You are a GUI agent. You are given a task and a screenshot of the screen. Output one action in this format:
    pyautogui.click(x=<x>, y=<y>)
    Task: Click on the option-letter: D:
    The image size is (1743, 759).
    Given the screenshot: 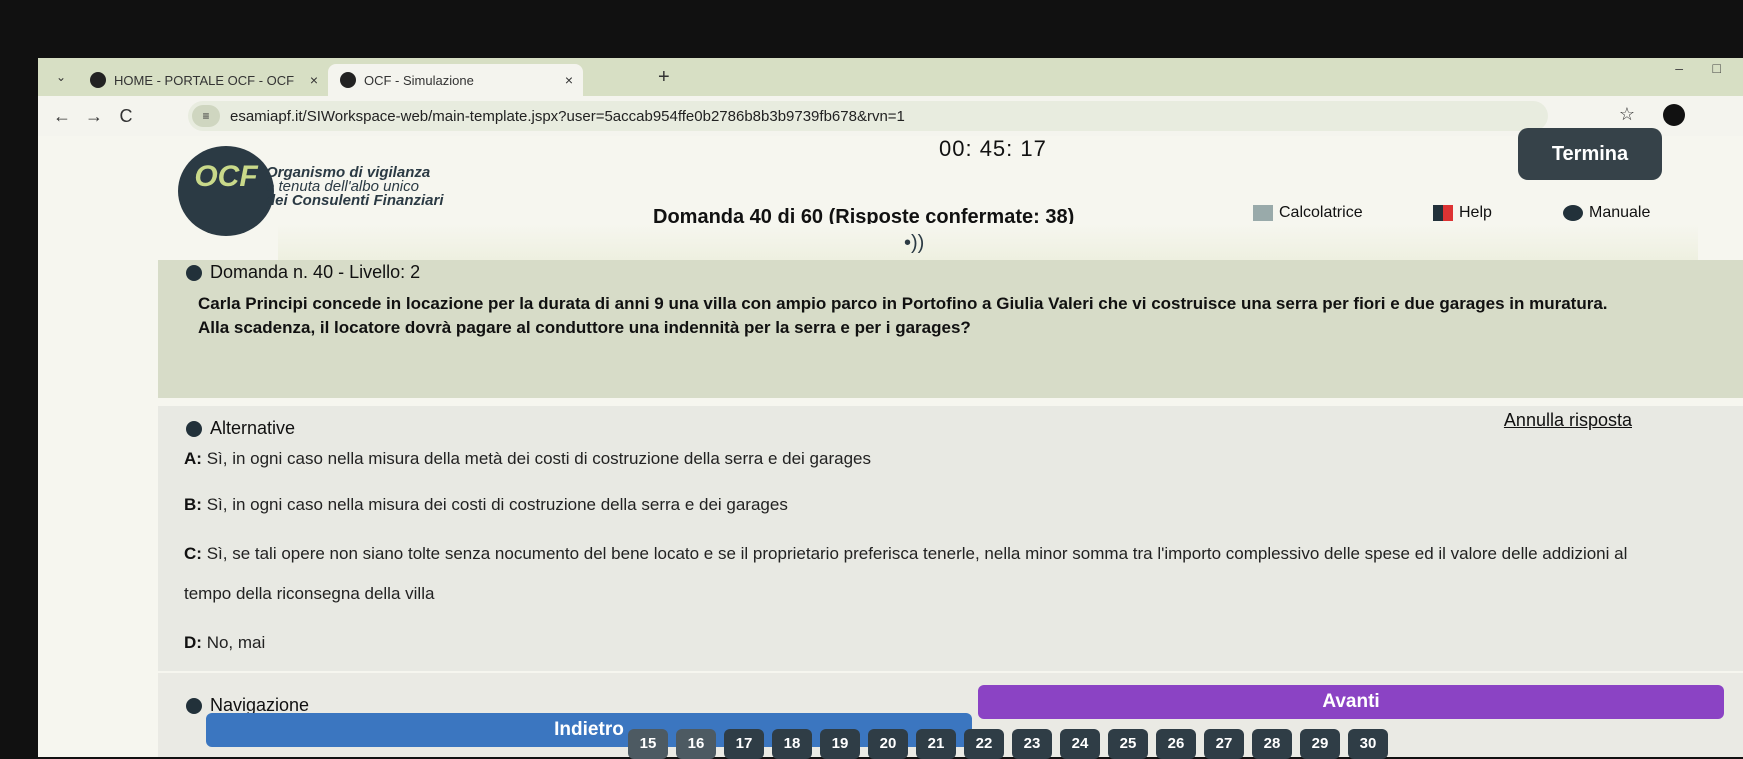 What is the action you would take?
    pyautogui.click(x=193, y=642)
    